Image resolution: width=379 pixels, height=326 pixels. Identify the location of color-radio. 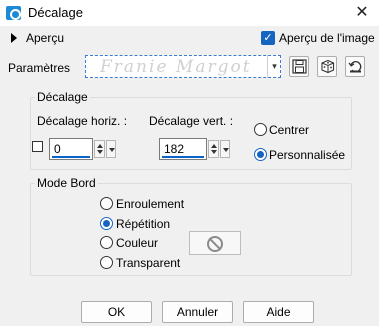
(106, 242).